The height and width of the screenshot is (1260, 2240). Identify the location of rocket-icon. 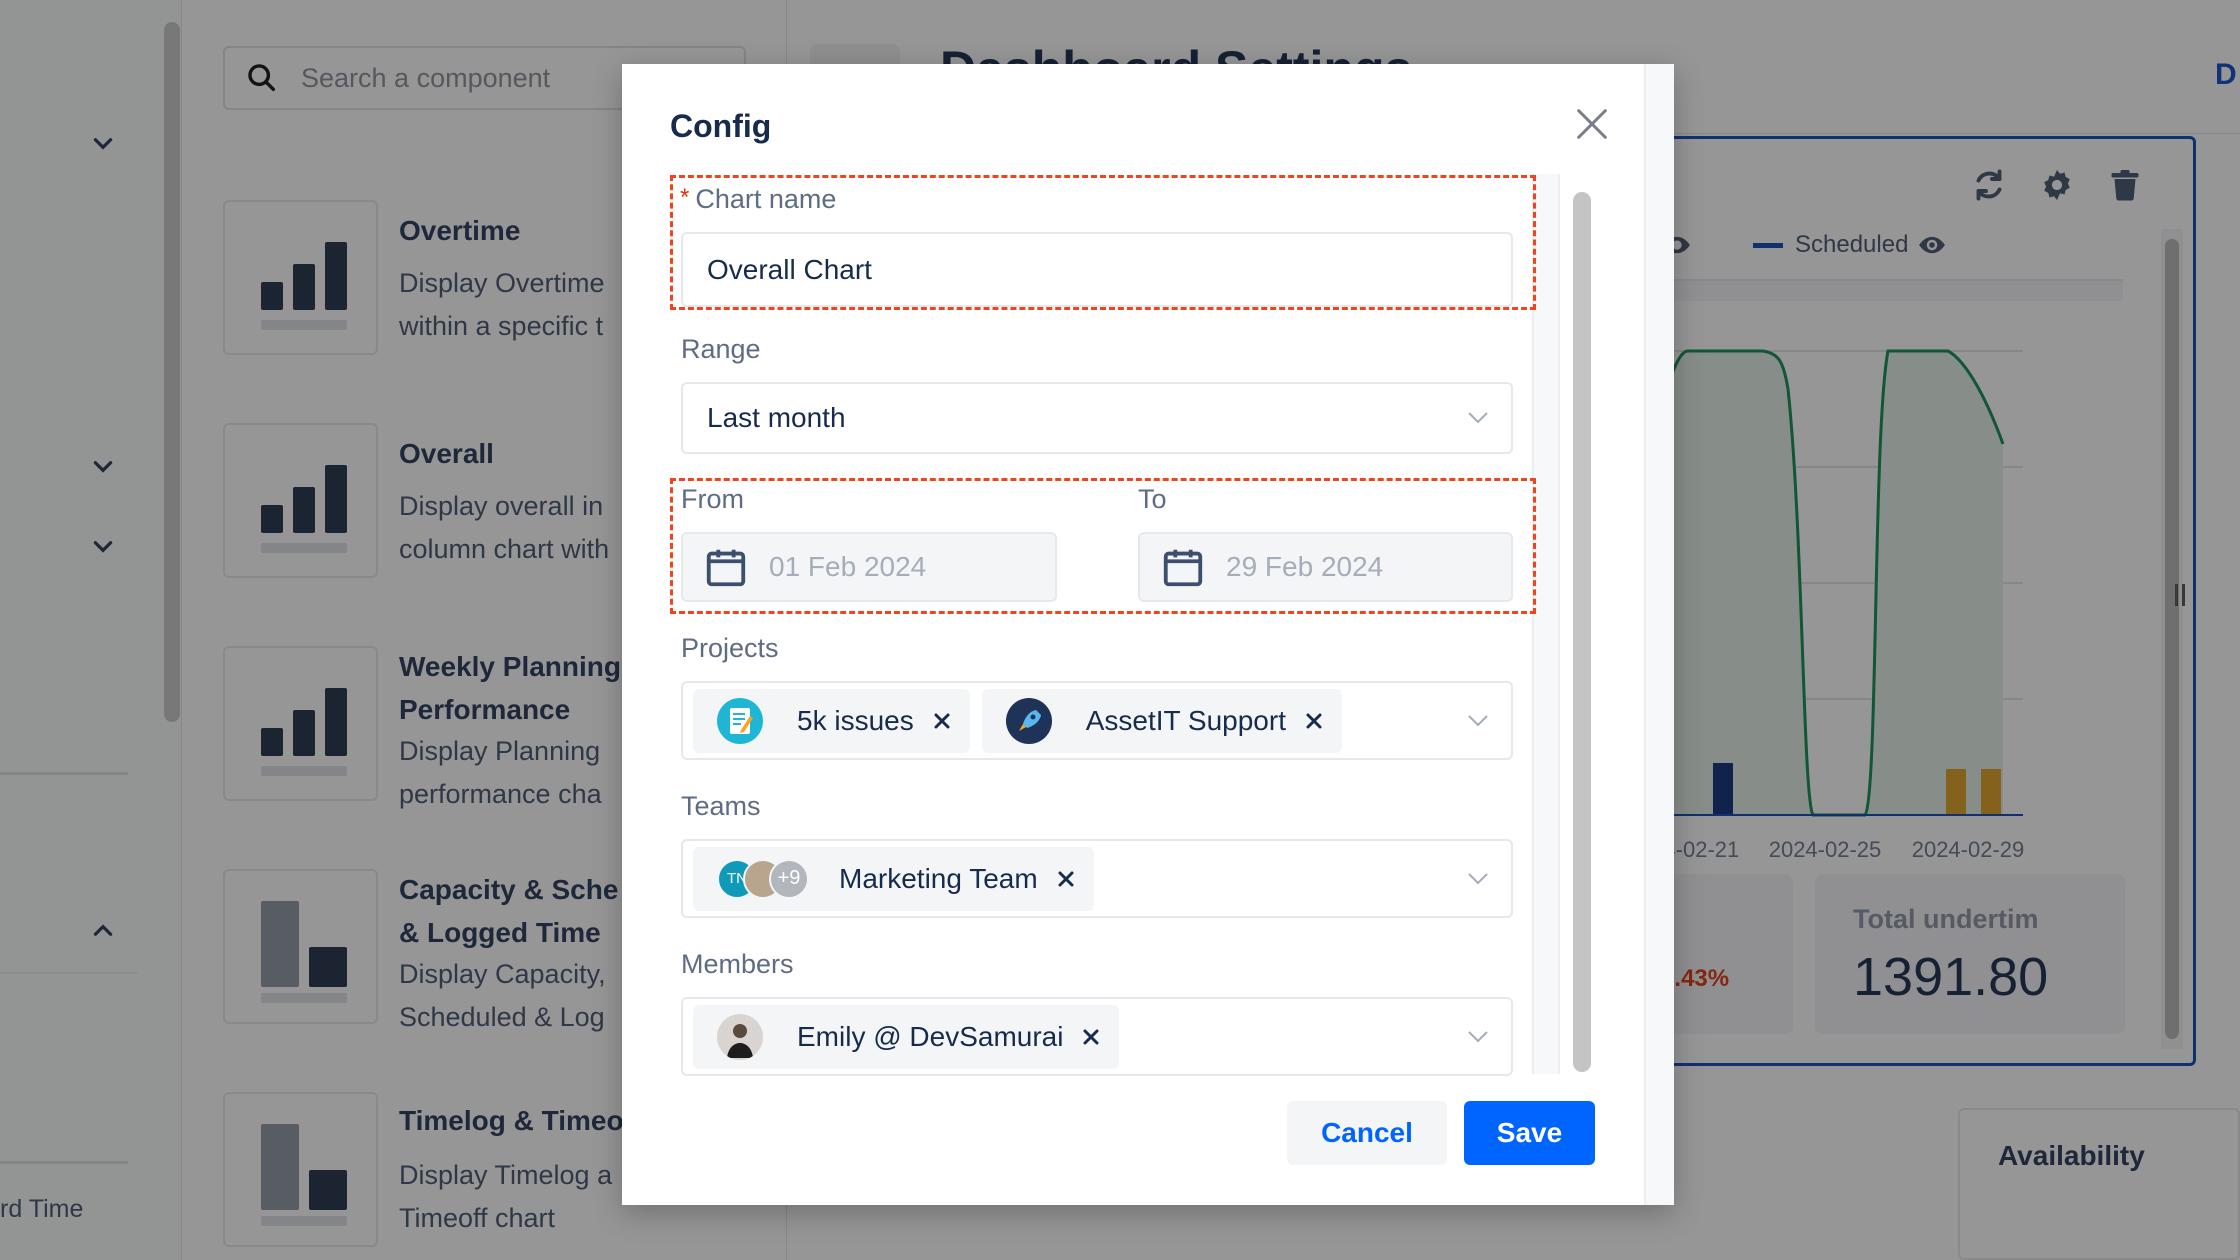
(1028, 720).